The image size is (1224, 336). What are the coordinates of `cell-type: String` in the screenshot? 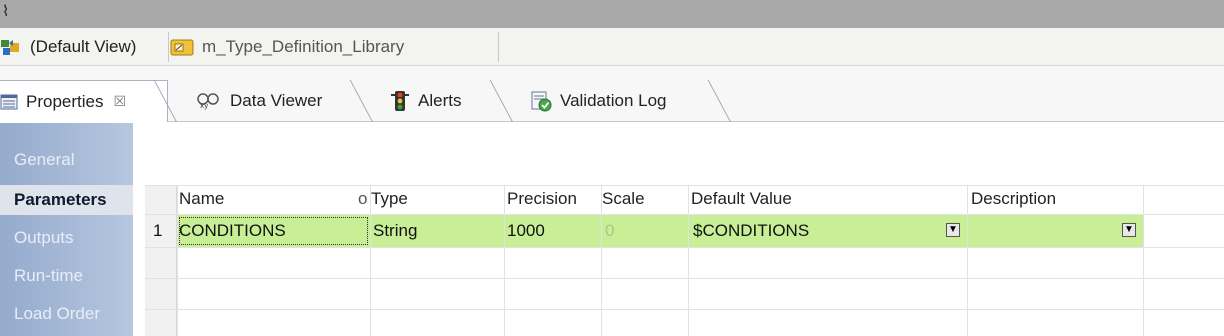 It's located at (395, 231).